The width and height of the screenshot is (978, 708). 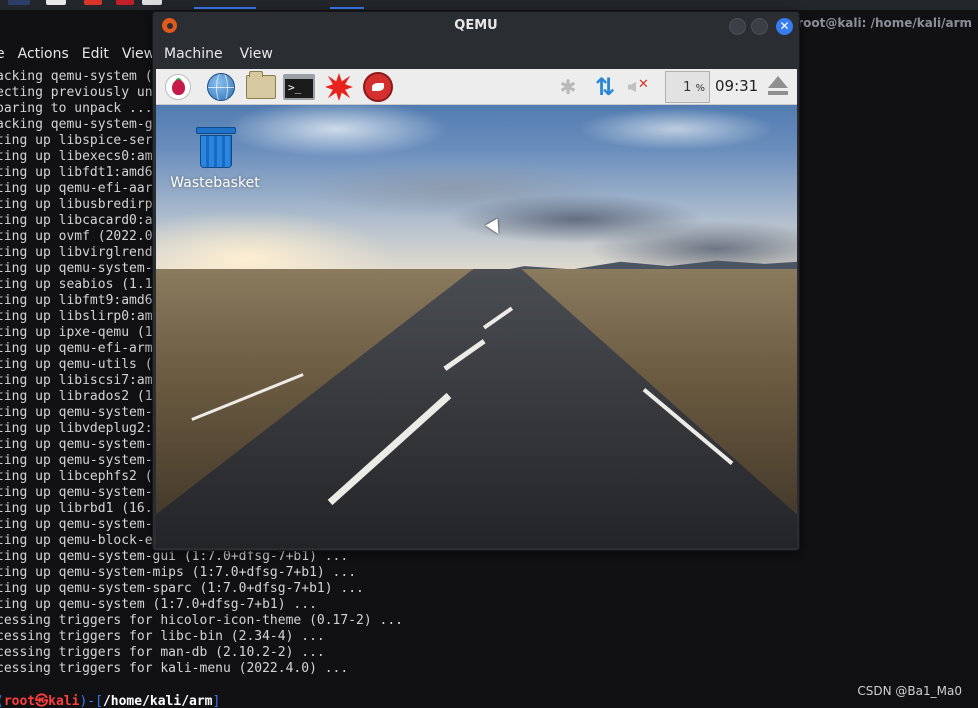 I want to click on close-icon: ✕, so click(x=784, y=26).